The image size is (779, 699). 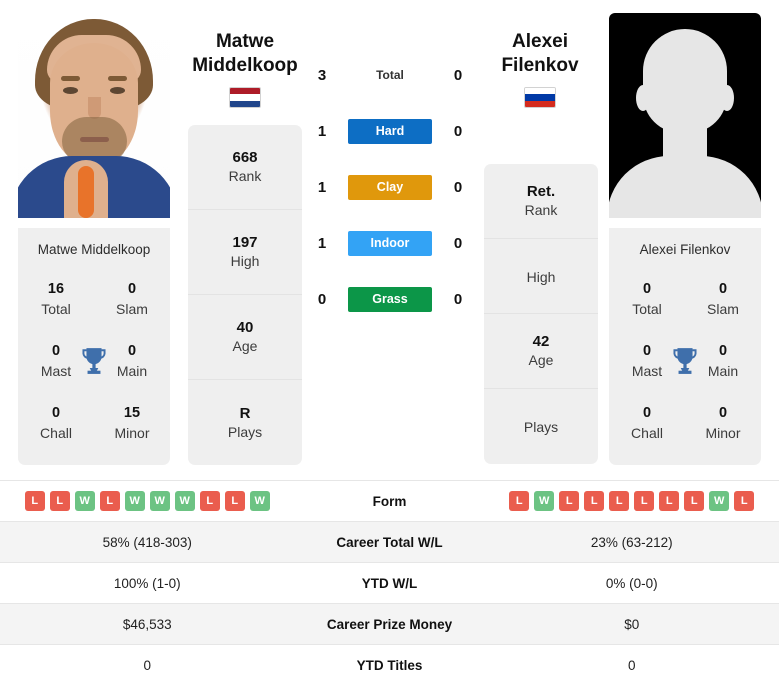 I want to click on h2h-indoor-right: 0, so click(x=458, y=243).